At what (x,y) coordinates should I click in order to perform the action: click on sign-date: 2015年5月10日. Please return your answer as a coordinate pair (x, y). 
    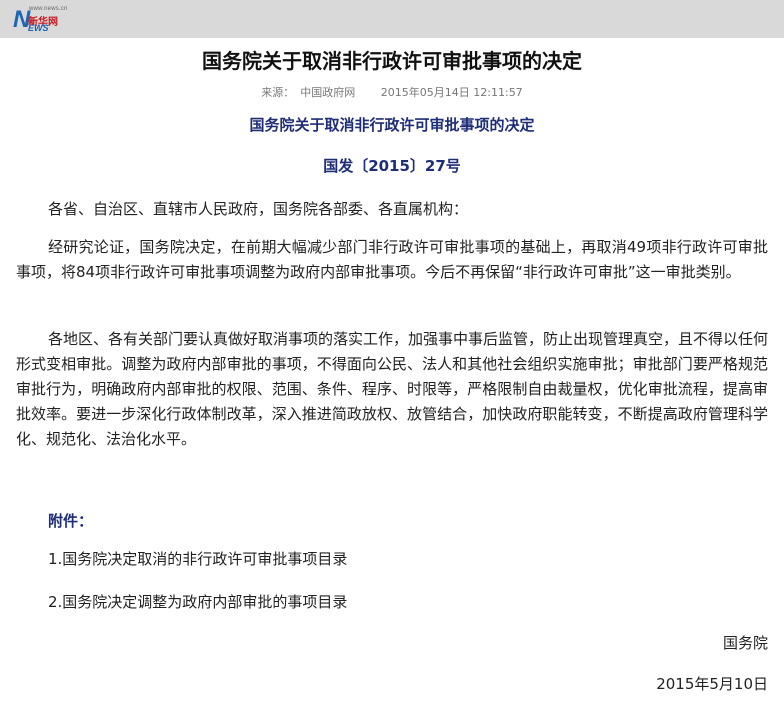
    Looking at the image, I should click on (712, 684).